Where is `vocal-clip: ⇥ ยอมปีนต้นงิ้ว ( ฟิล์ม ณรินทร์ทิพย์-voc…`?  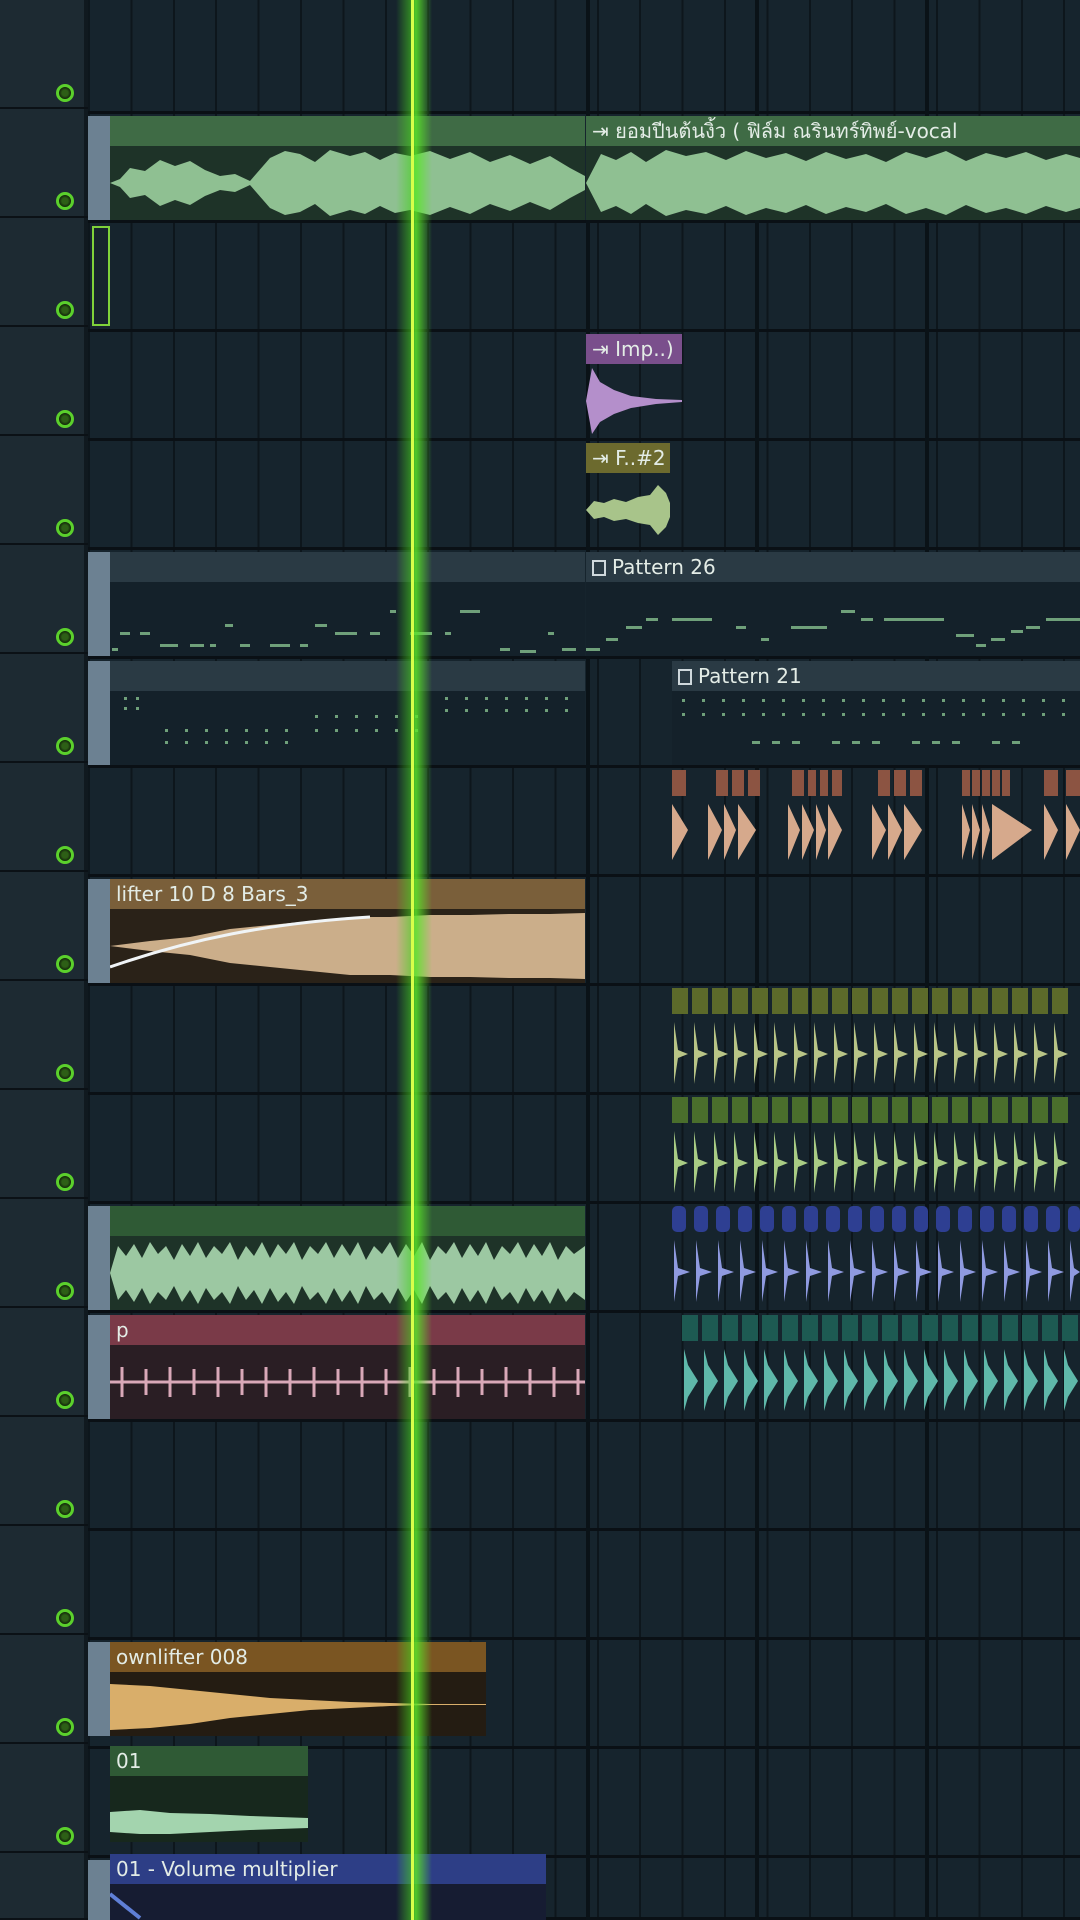 vocal-clip: ⇥ ยอมปีนต้นงิ้ว ( ฟิล์ม ณรินทร์ทิพย์-voc… is located at coordinates (833, 168).